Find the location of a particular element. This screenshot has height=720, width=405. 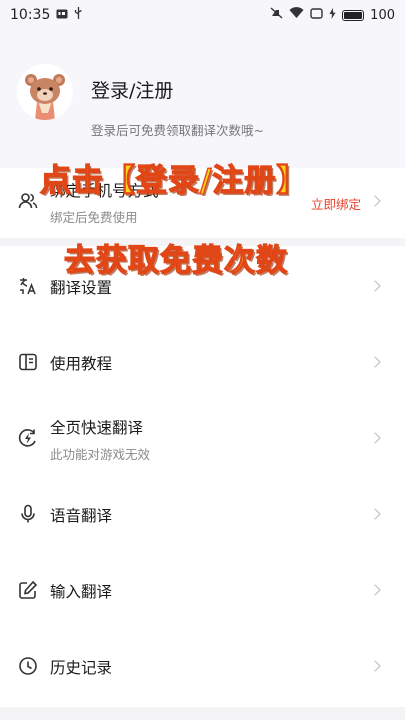

menu-item-history-text: 历史记录 is located at coordinates (81, 667).